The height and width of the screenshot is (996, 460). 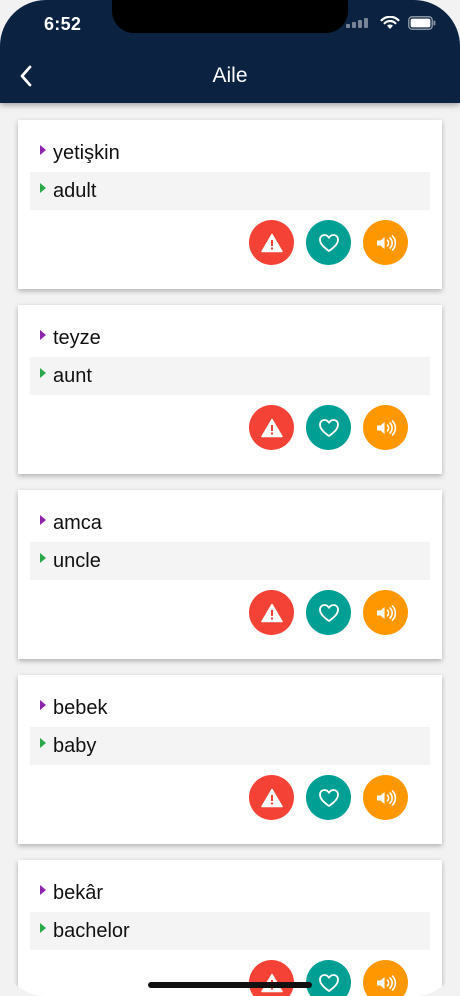 I want to click on navigation-bar: Aile, so click(x=230, y=76).